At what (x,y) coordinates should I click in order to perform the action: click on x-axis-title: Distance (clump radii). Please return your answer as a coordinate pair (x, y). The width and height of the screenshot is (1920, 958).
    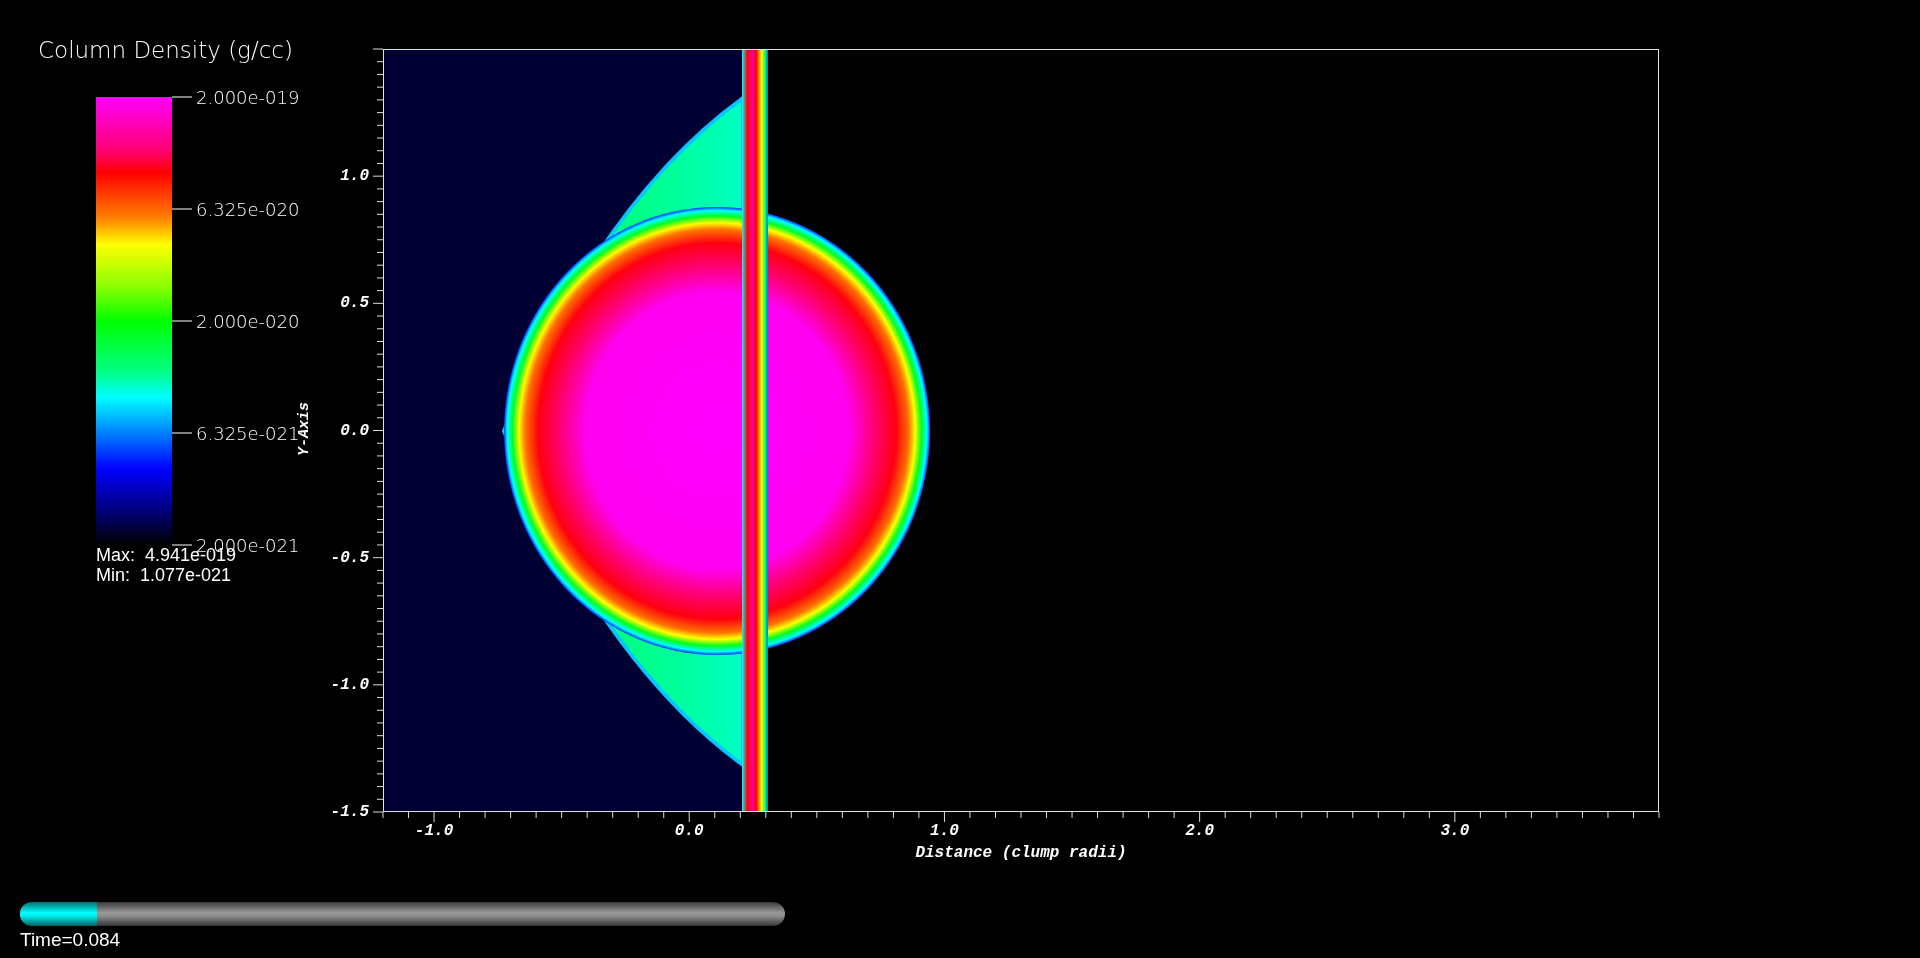
    Looking at the image, I should click on (1021, 853).